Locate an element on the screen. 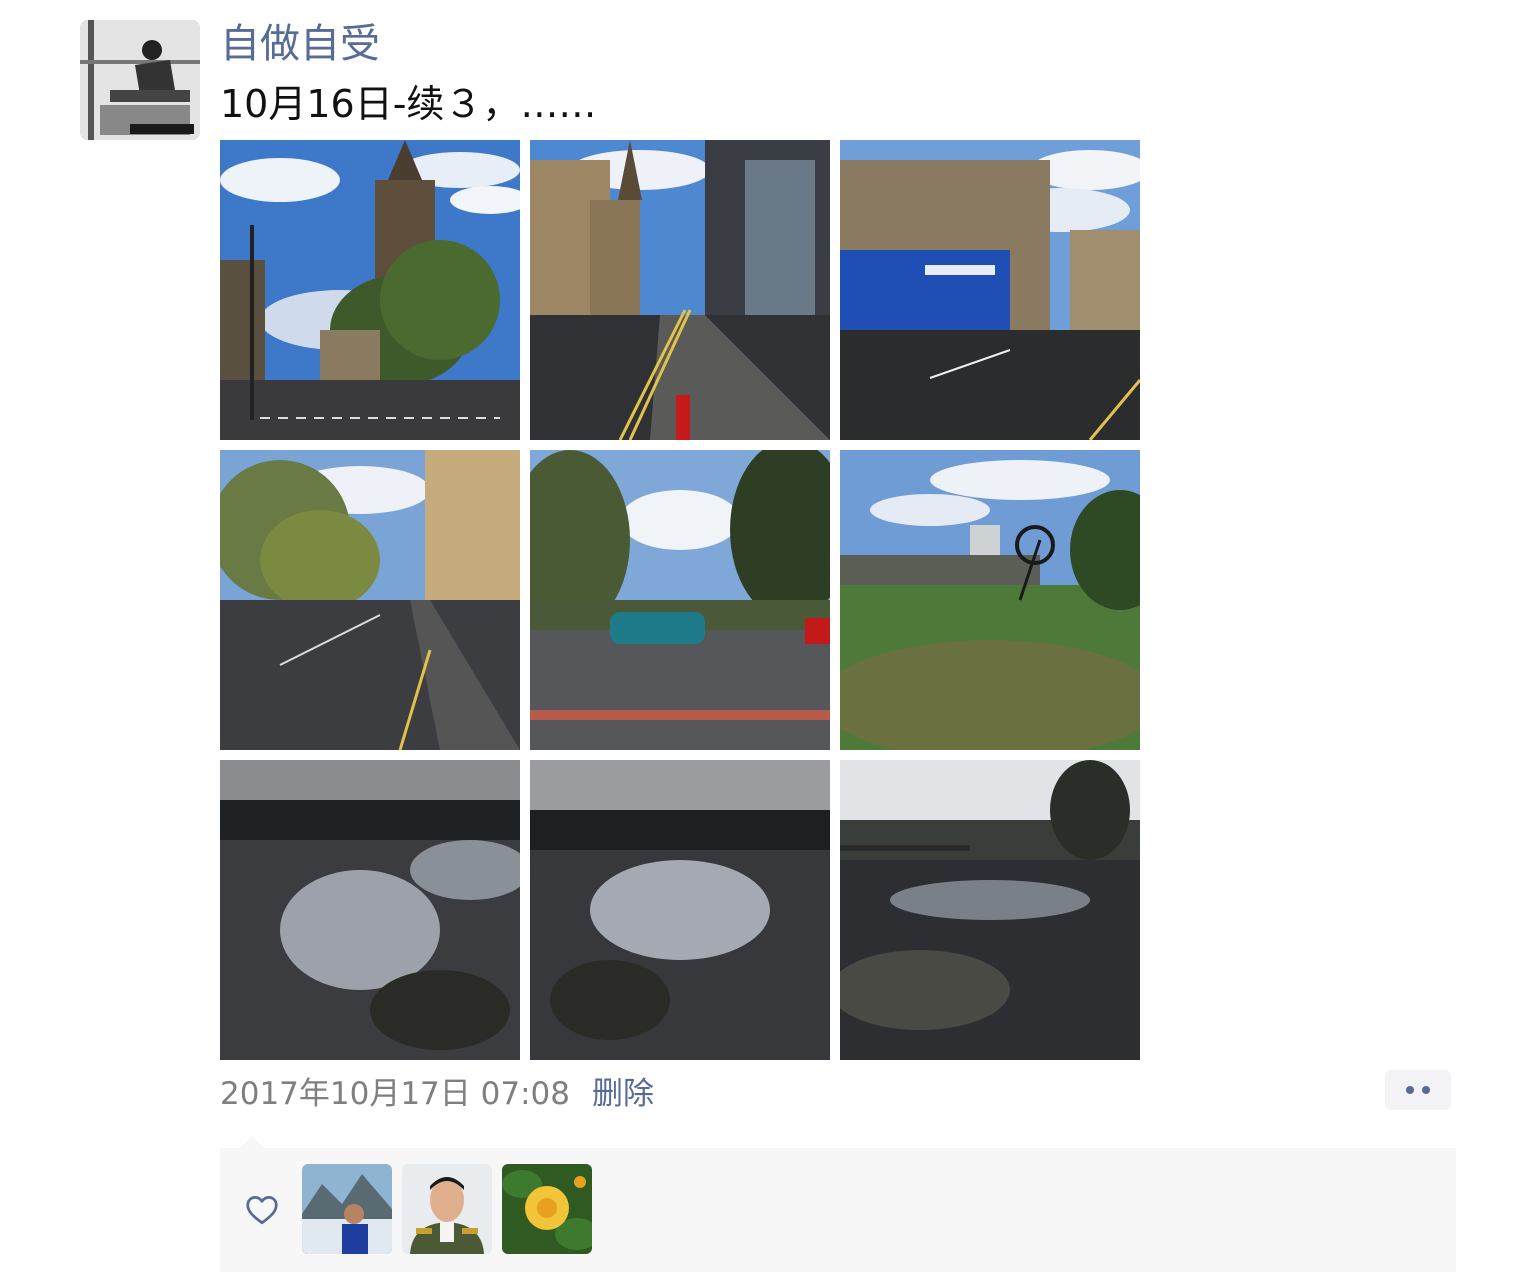 The width and height of the screenshot is (1536, 1276). photo-car-park is located at coordinates (680, 600).